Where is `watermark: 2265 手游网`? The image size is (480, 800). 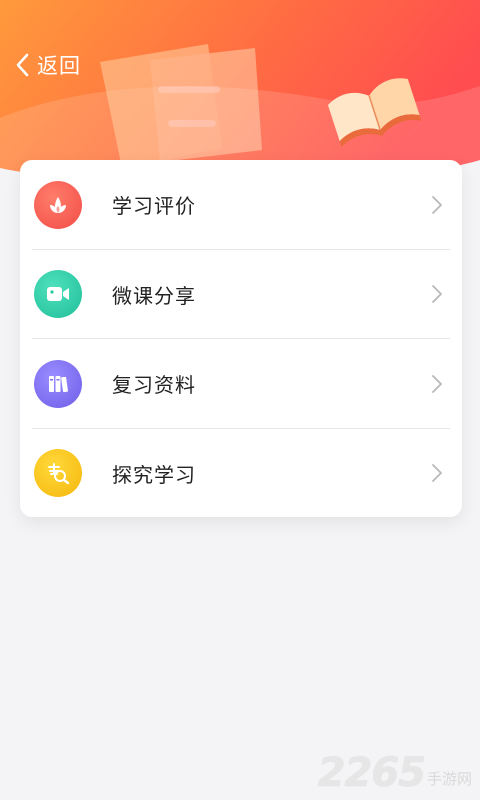
watermark: 2265 手游网 is located at coordinates (395, 773).